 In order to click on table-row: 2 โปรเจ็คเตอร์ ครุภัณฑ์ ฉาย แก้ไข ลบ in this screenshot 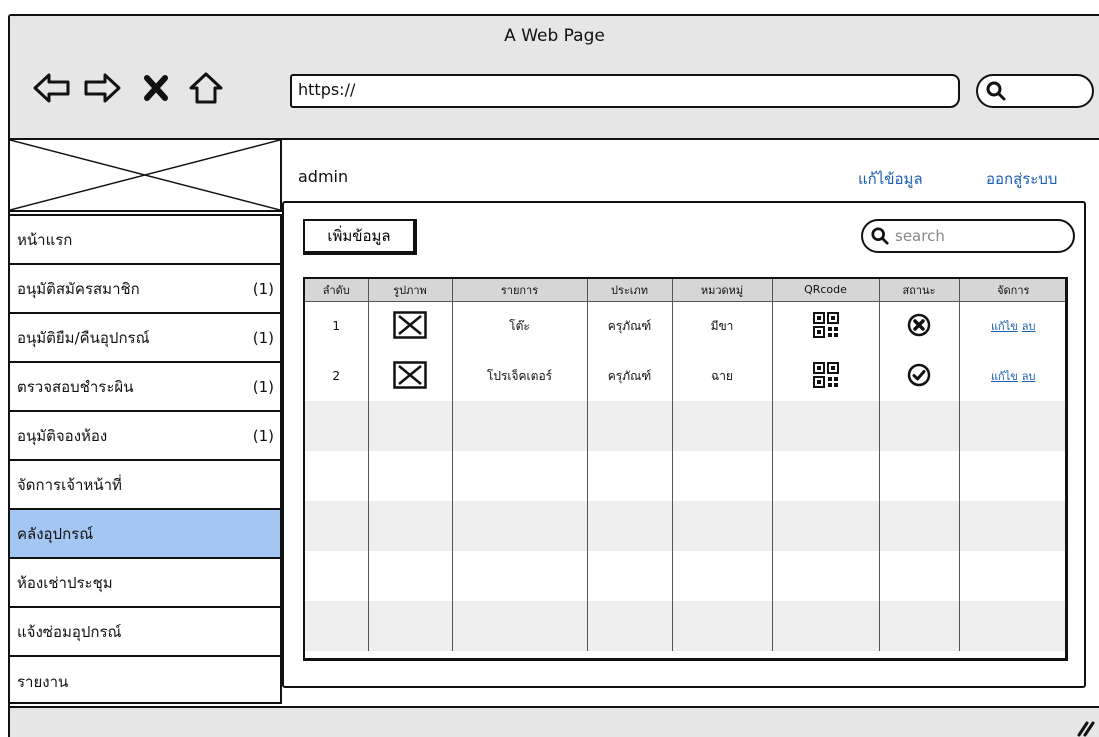, I will do `click(685, 376)`.